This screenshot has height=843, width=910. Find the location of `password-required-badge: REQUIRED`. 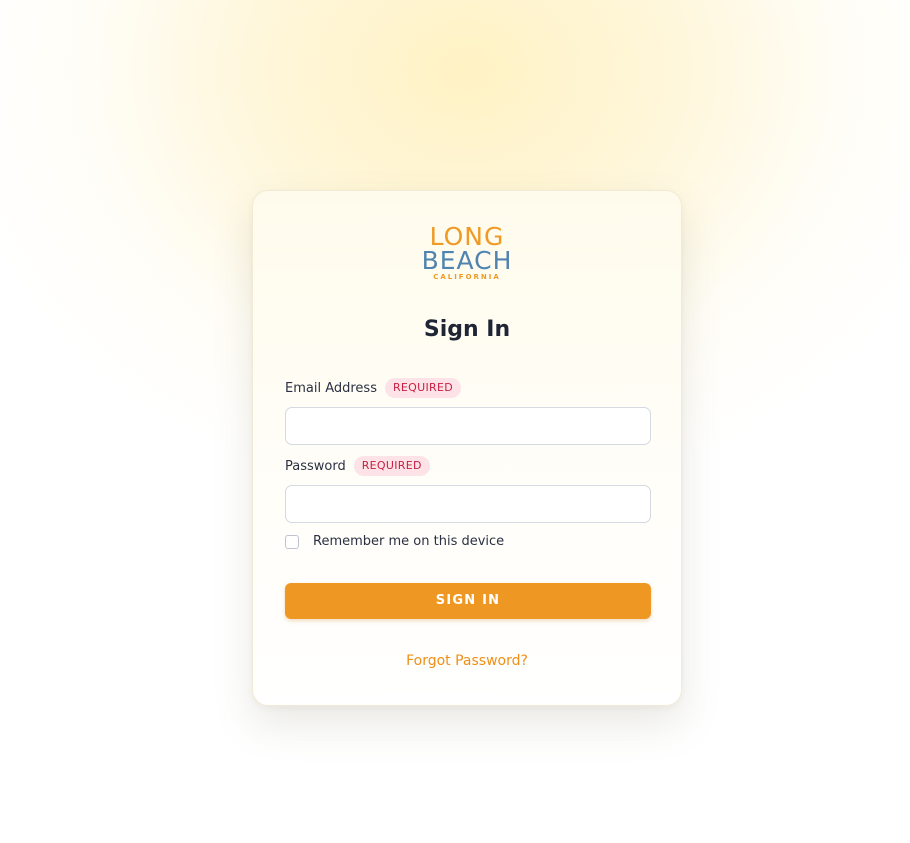

password-required-badge: REQUIRED is located at coordinates (391, 466).